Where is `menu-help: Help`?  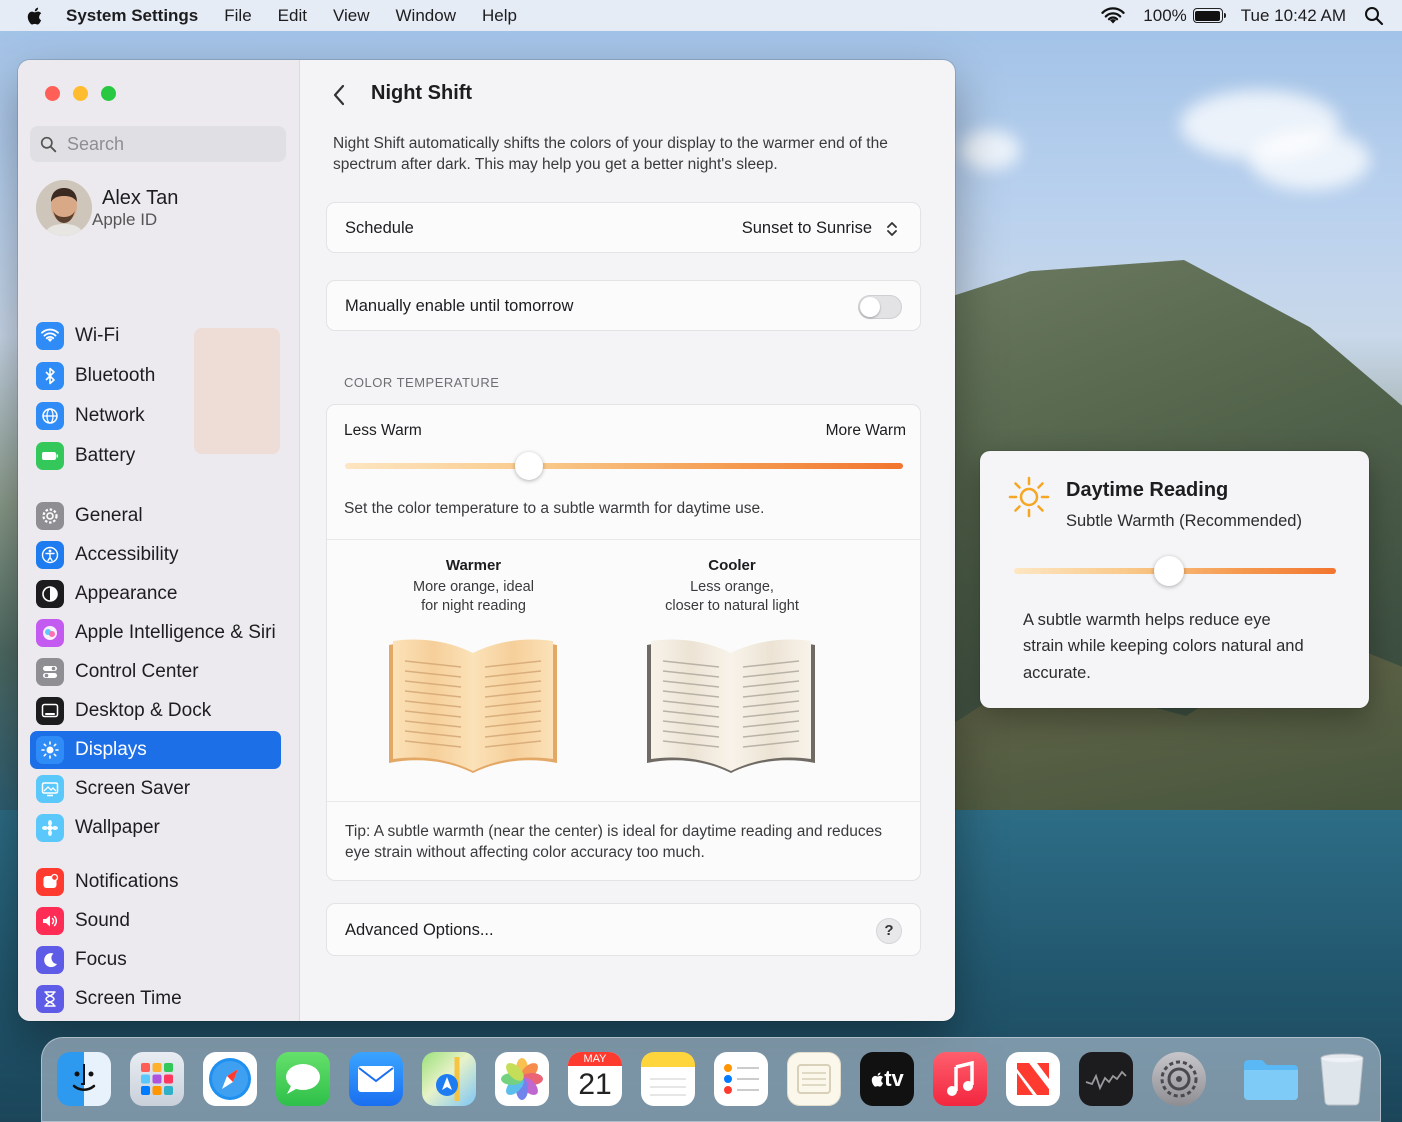 menu-help: Help is located at coordinates (499, 16).